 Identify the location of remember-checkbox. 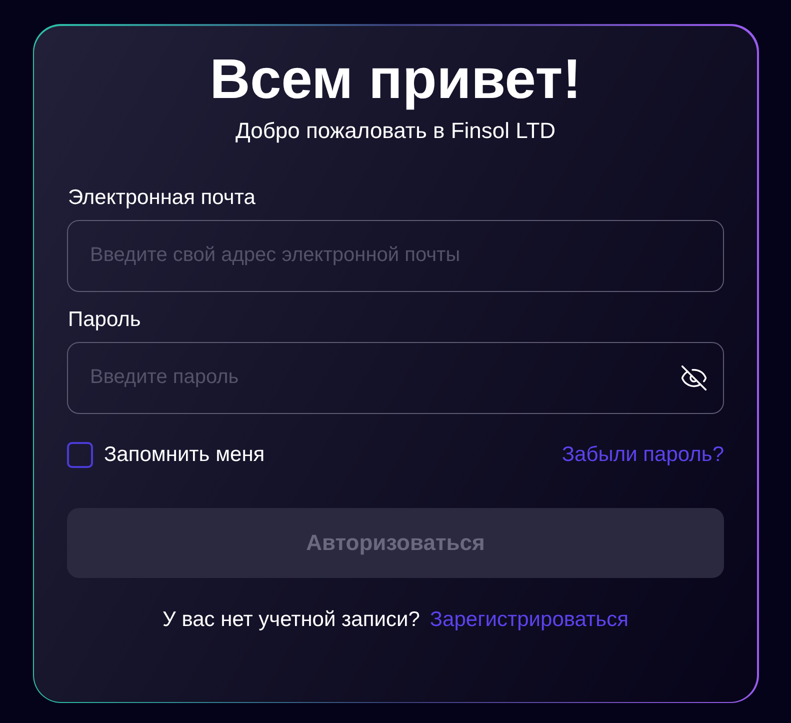
(80, 455).